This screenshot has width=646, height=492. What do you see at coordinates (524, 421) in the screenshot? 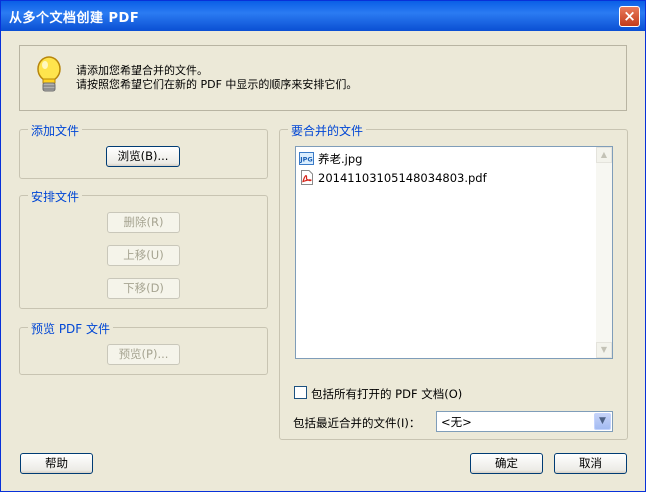
I see `recent-files-combo: <无> ▼` at bounding box center [524, 421].